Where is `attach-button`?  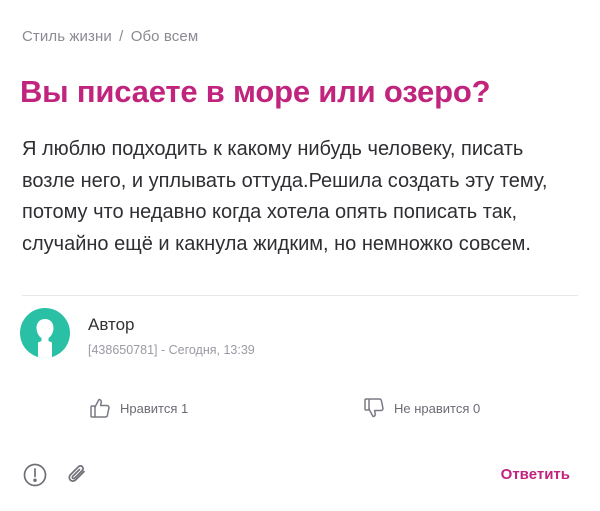
attach-button is located at coordinates (77, 477).